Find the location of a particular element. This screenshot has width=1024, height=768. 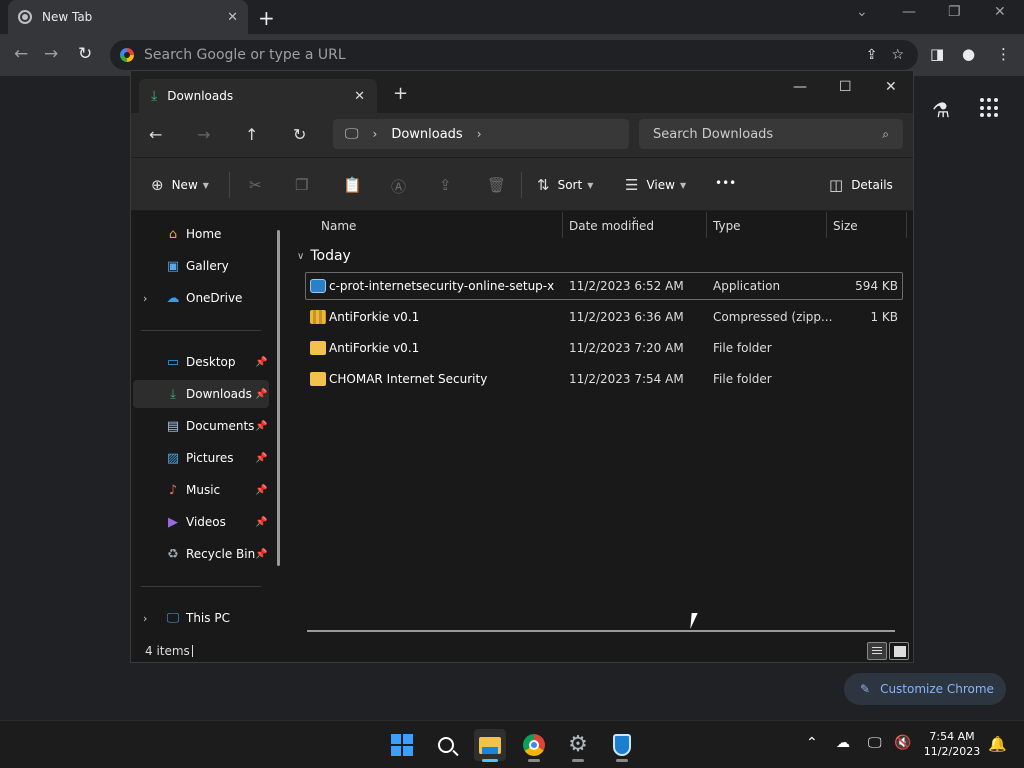

maximize-icon: ☐ is located at coordinates (845, 87).